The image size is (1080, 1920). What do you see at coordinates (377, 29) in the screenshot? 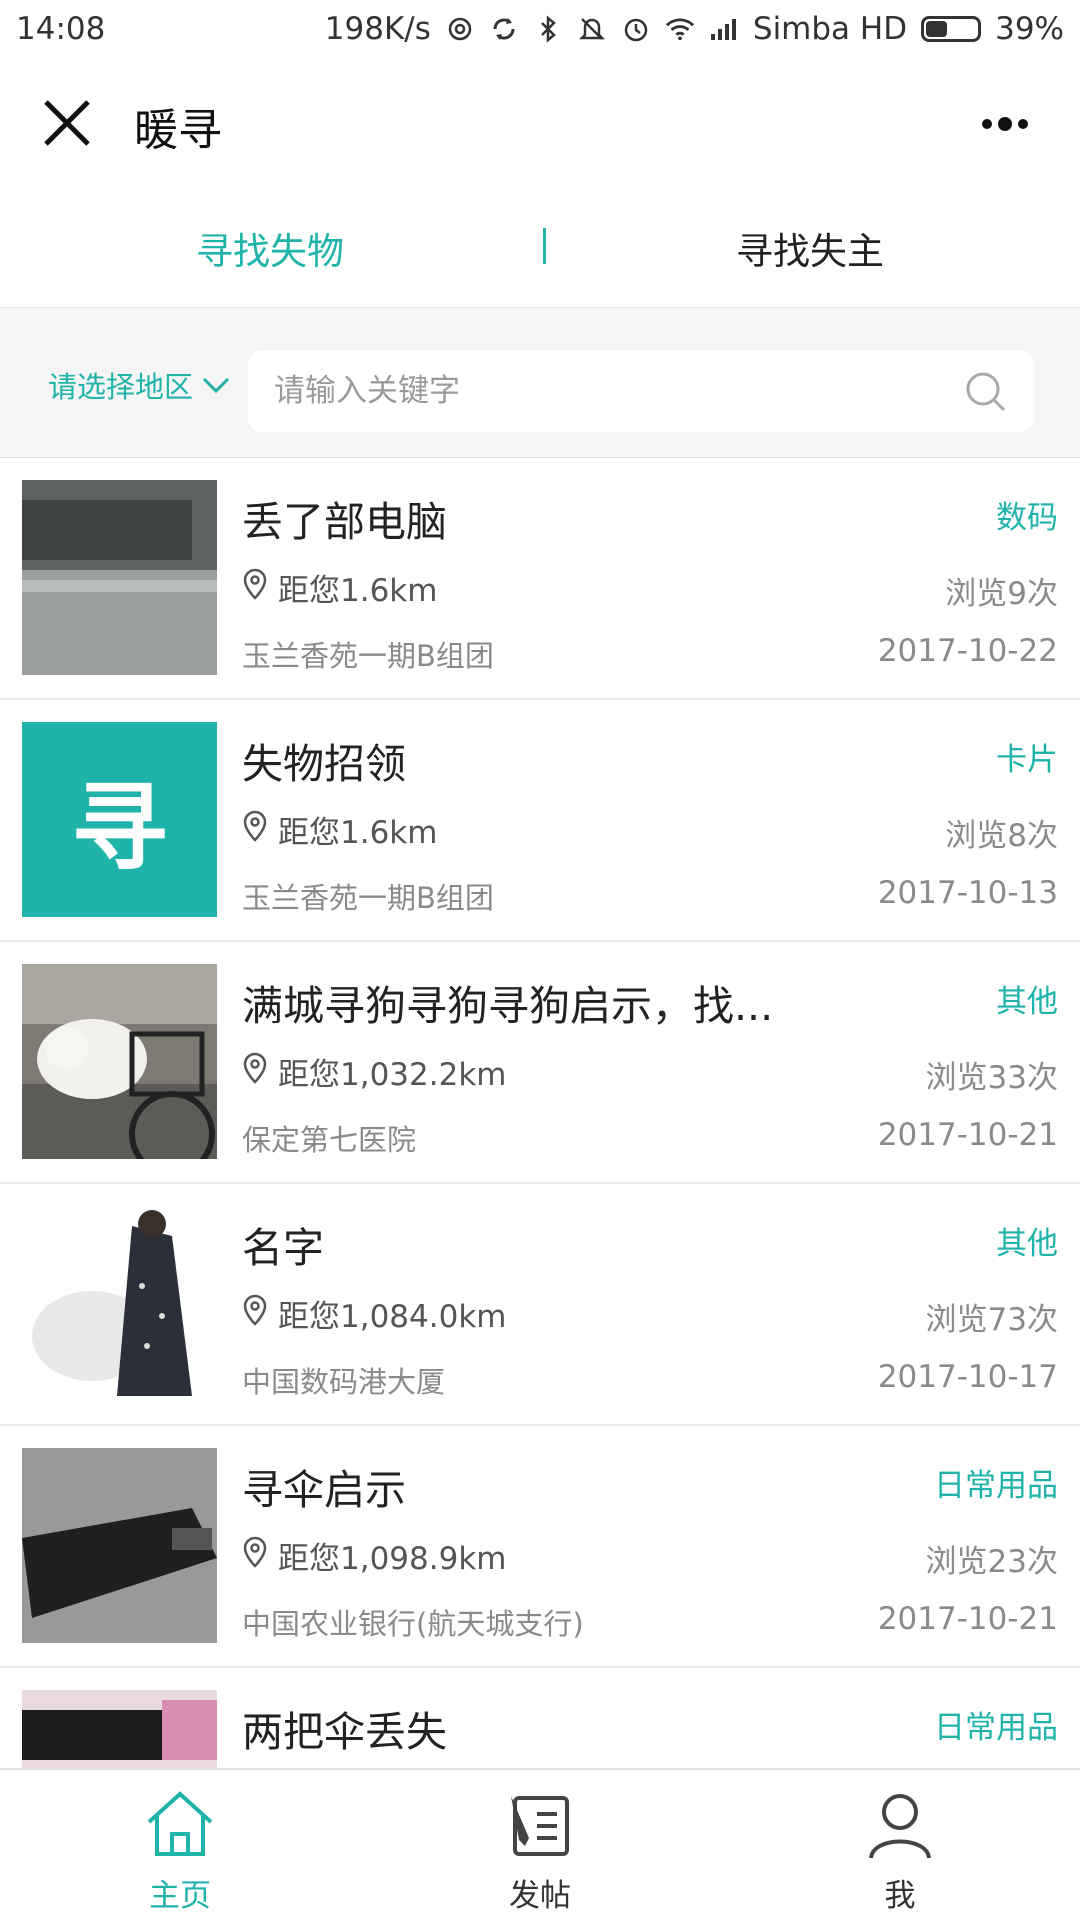
I see `network-speed: 198K/s` at bounding box center [377, 29].